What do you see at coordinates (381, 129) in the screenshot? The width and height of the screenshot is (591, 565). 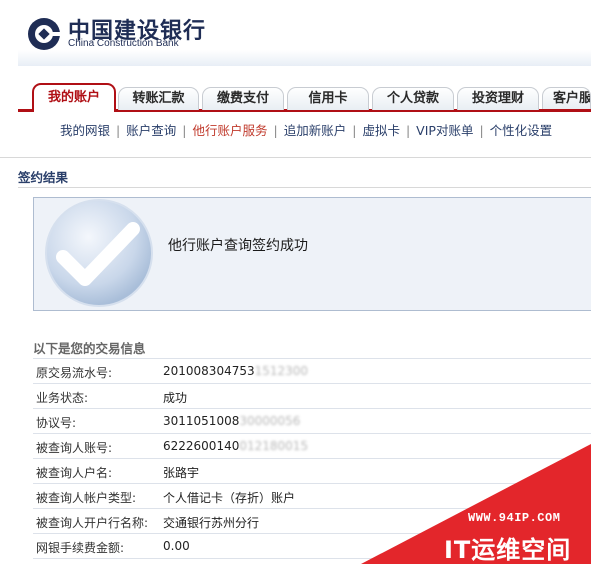 I see `subnav-virtual-card: 虚拟卡` at bounding box center [381, 129].